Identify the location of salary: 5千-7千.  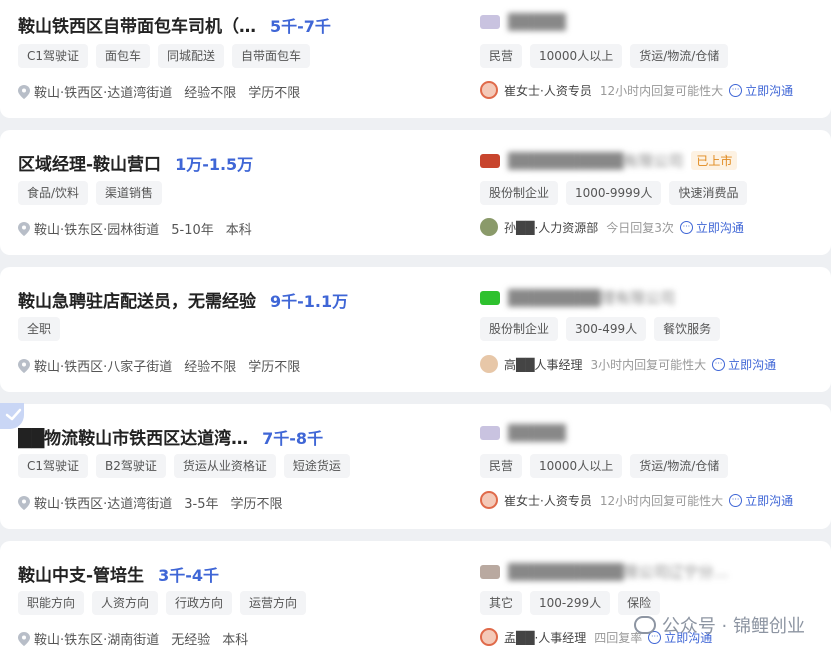
(300, 26).